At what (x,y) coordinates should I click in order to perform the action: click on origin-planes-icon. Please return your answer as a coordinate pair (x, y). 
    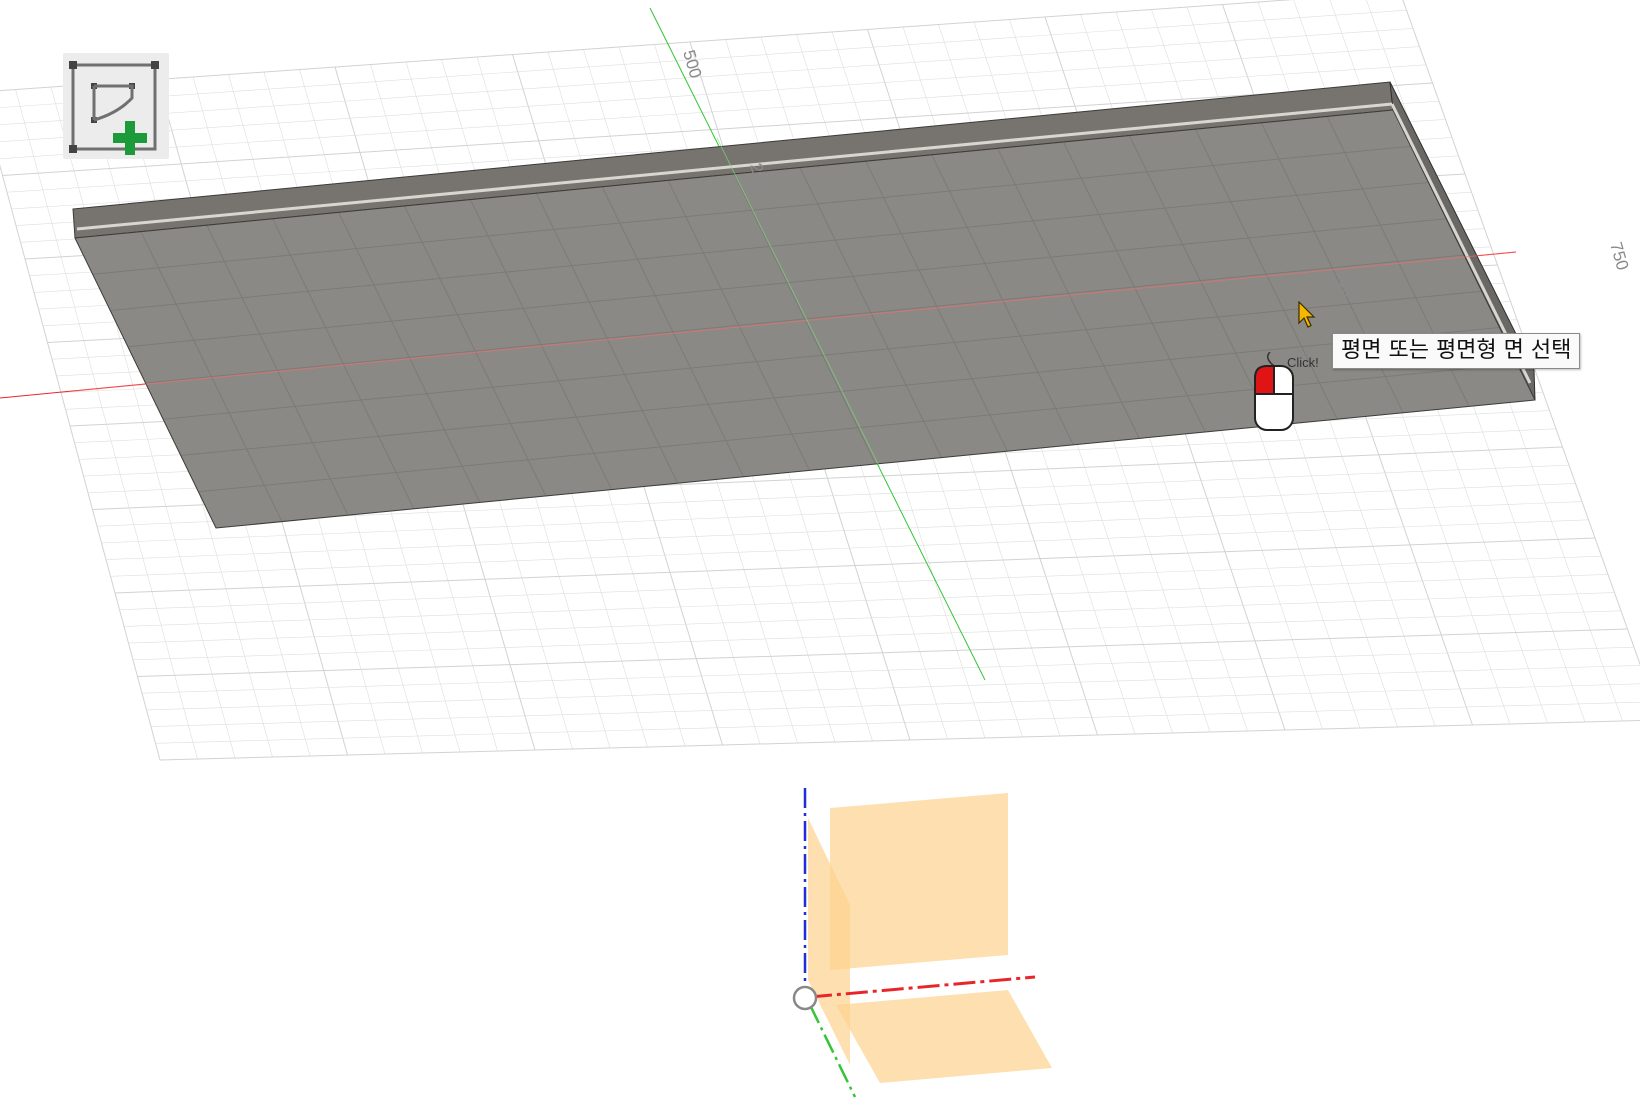
    Looking at the image, I should click on (922, 943).